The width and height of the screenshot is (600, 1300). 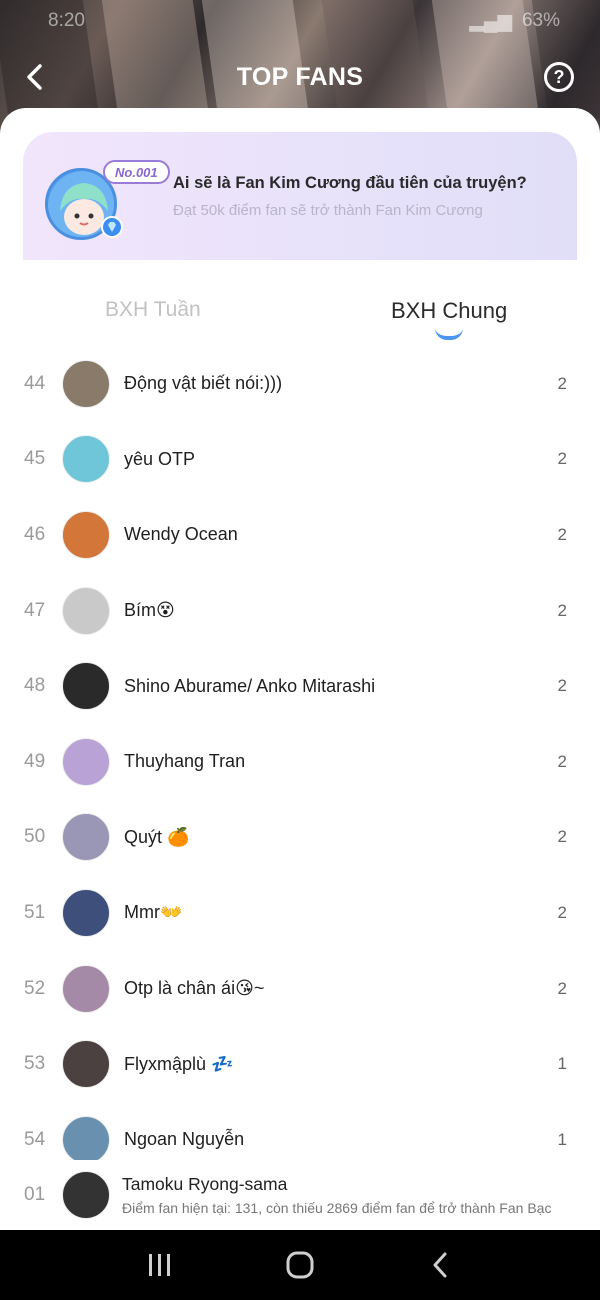 I want to click on system-nav-bar, so click(x=300, y=1265).